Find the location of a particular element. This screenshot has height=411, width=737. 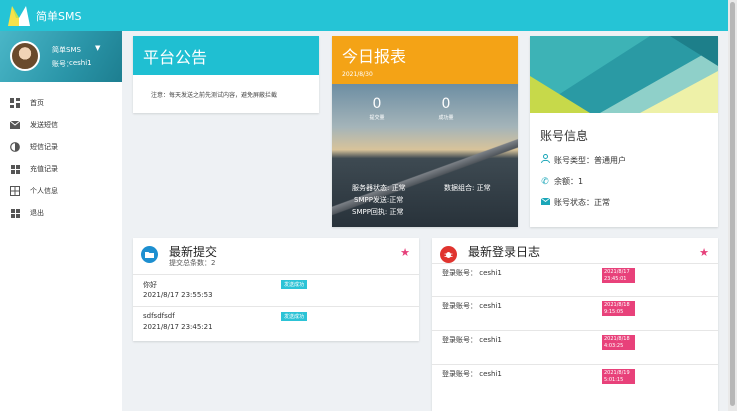

success-label: 成功量 is located at coordinates (446, 118).